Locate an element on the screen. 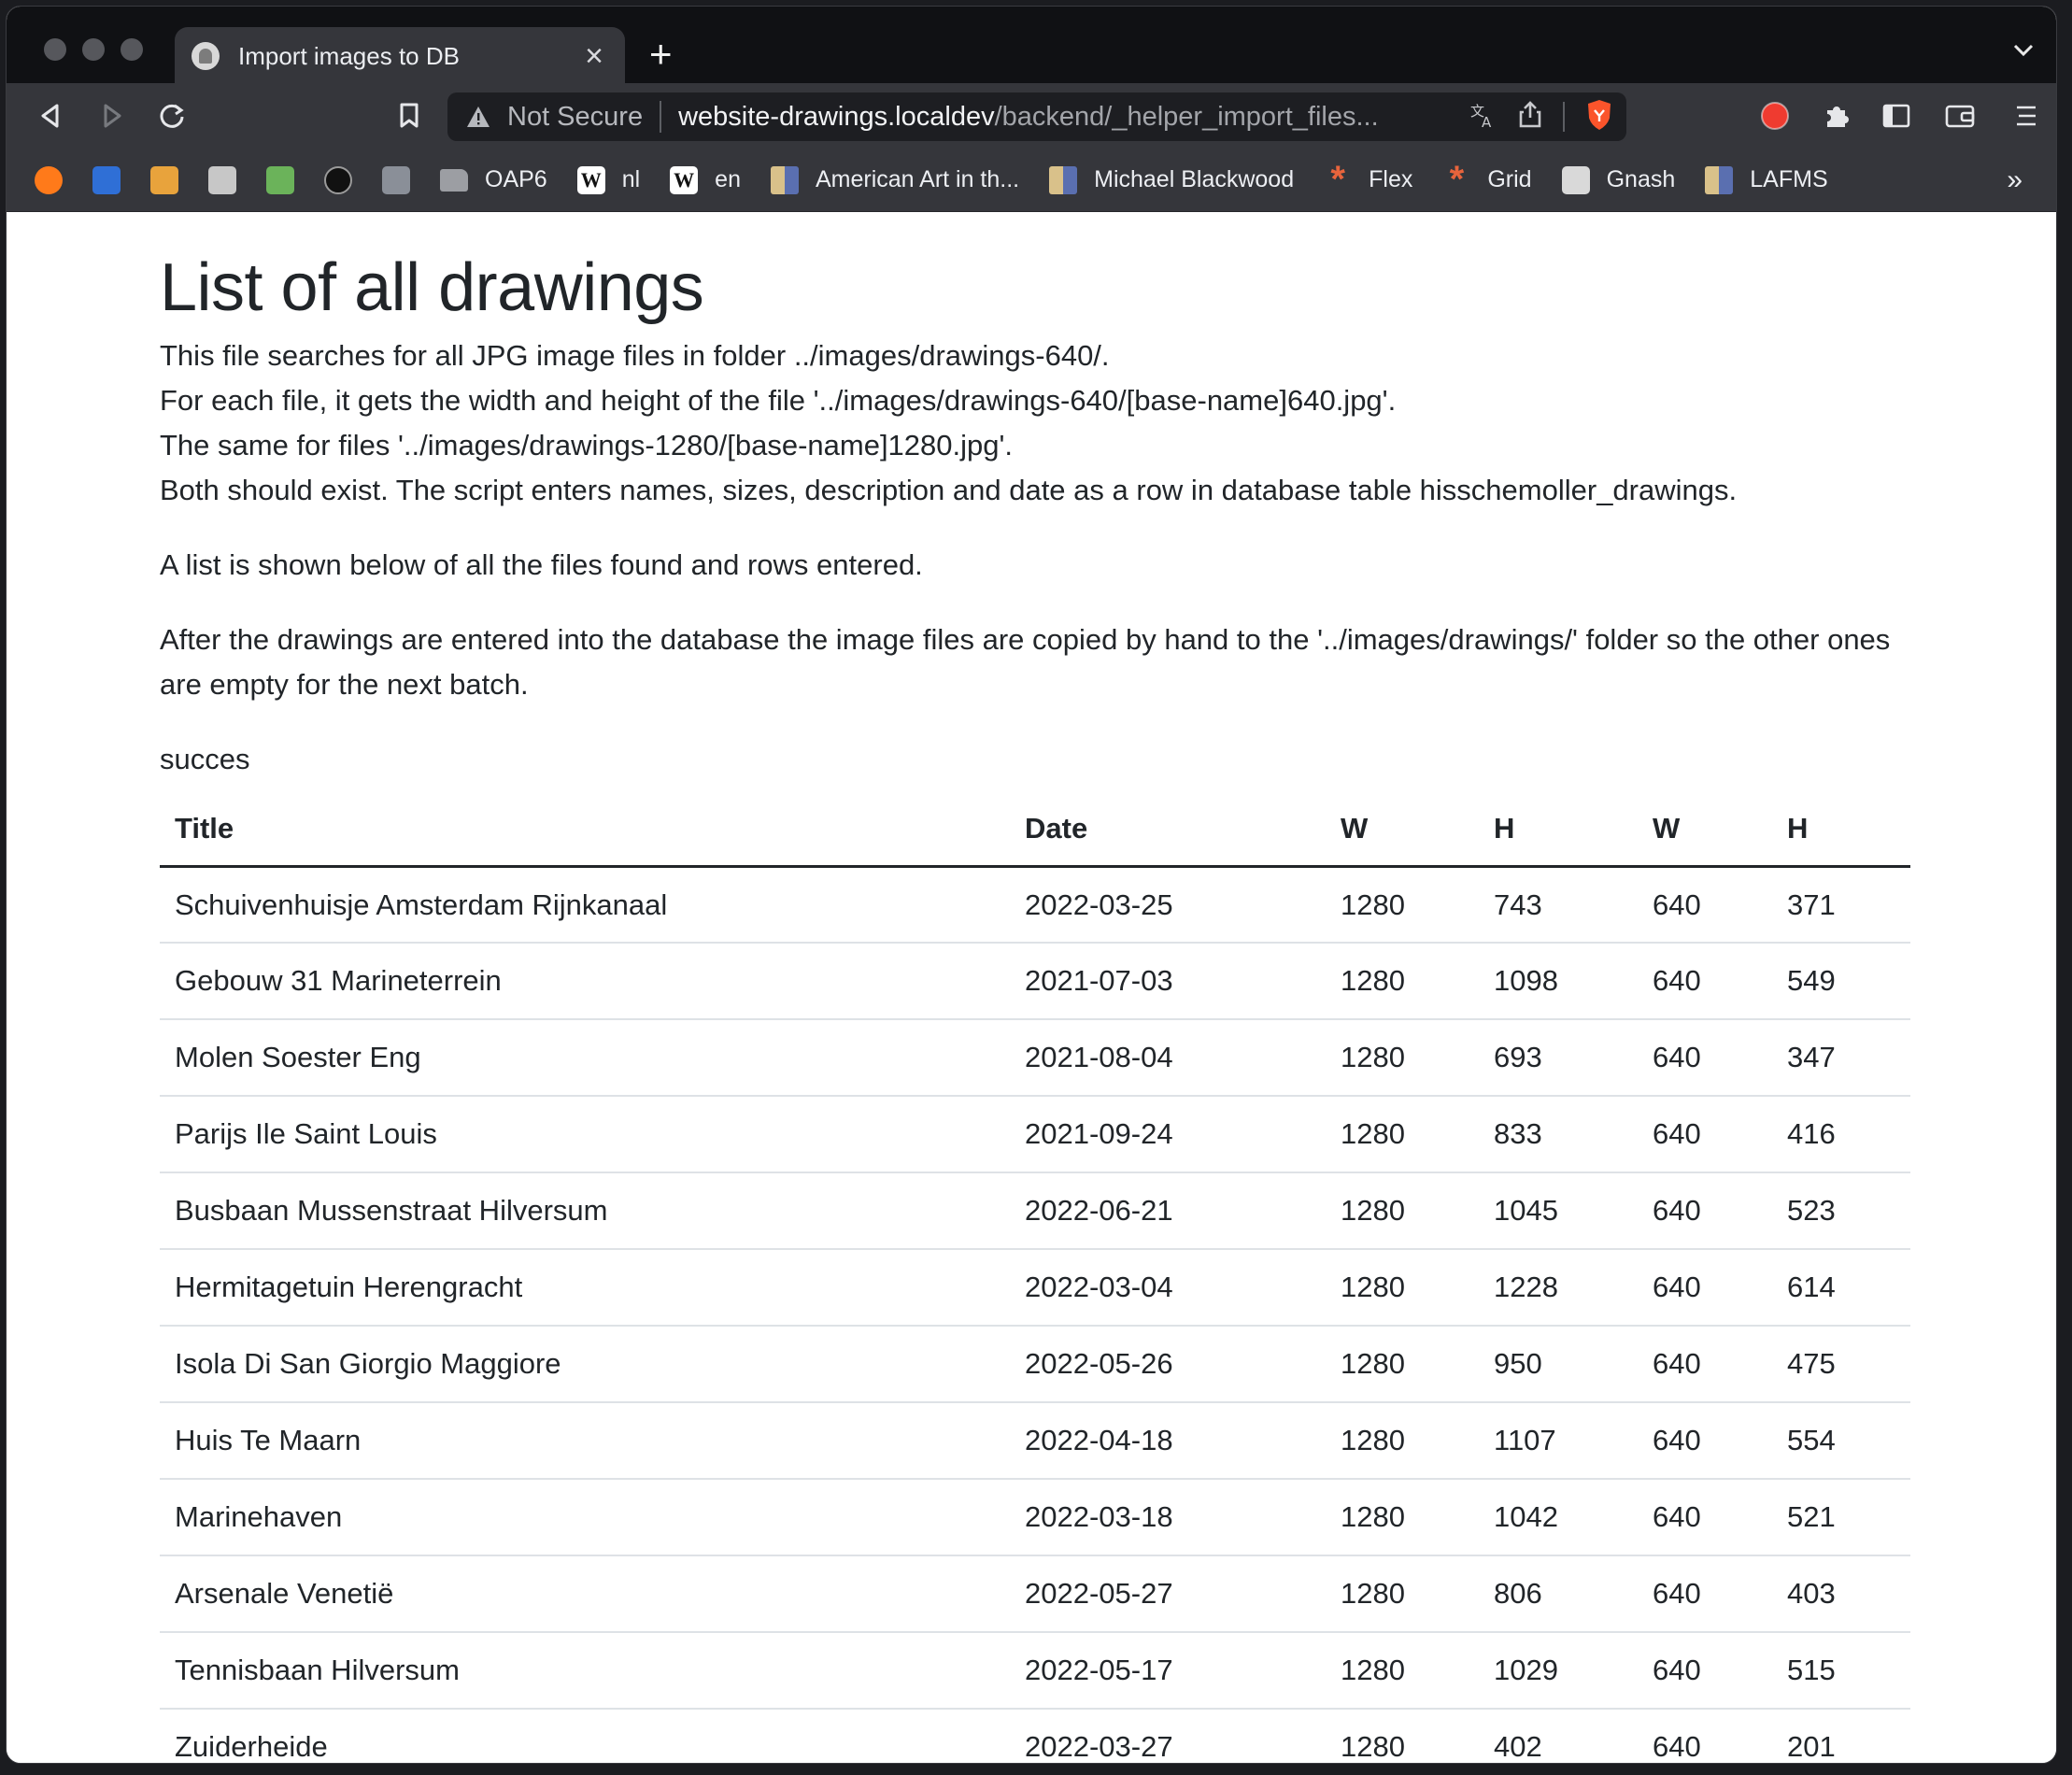  share-icon is located at coordinates (1530, 117).